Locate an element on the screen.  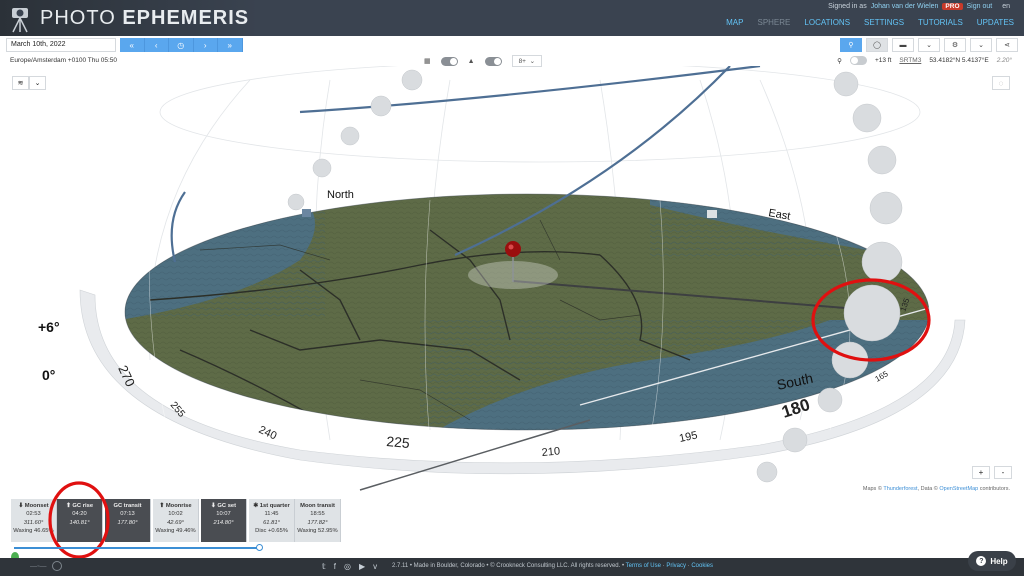
time-circle-icon: ◯ is located at coordinates (877, 45).